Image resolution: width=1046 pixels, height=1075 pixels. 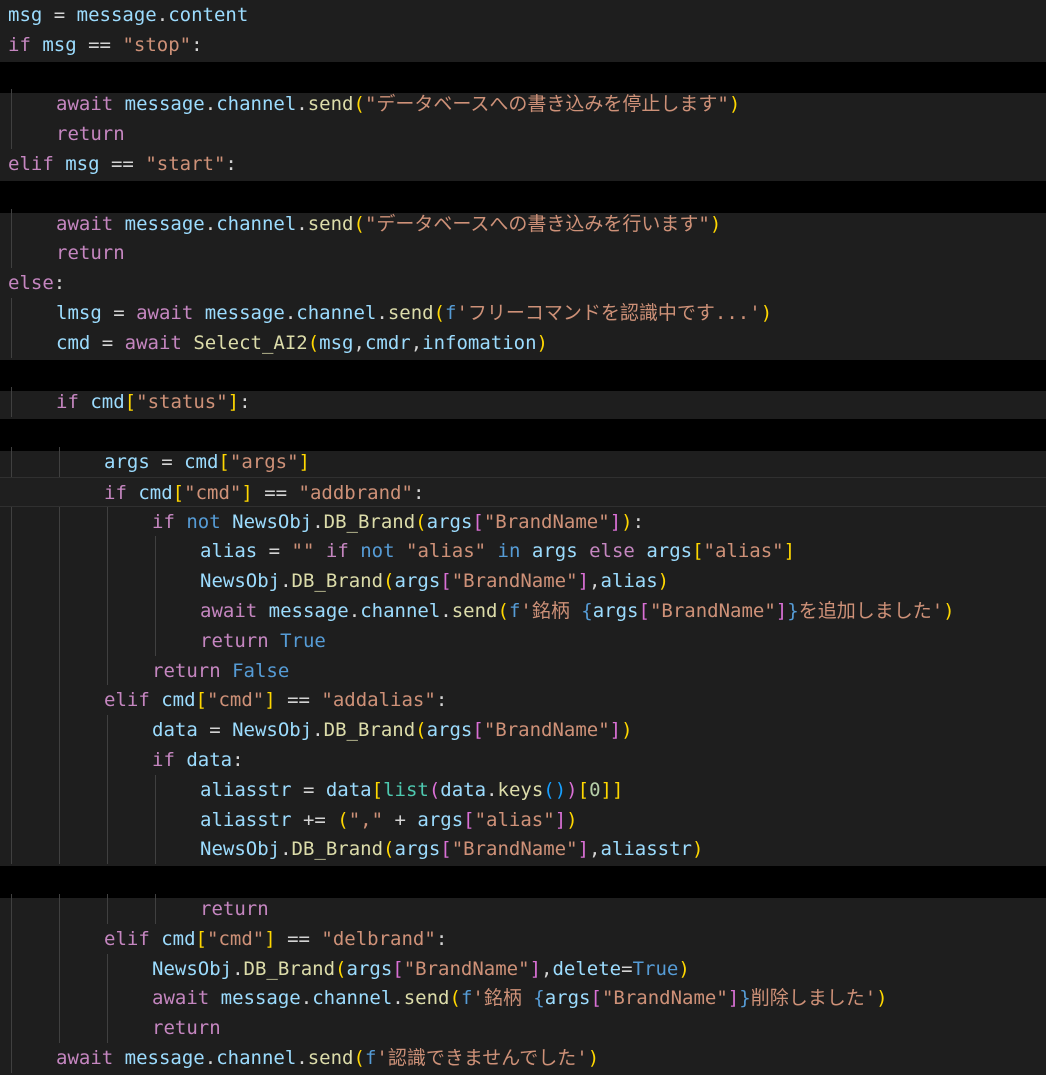 What do you see at coordinates (523, 15) in the screenshot?
I see `code-line: msg = message.content` at bounding box center [523, 15].